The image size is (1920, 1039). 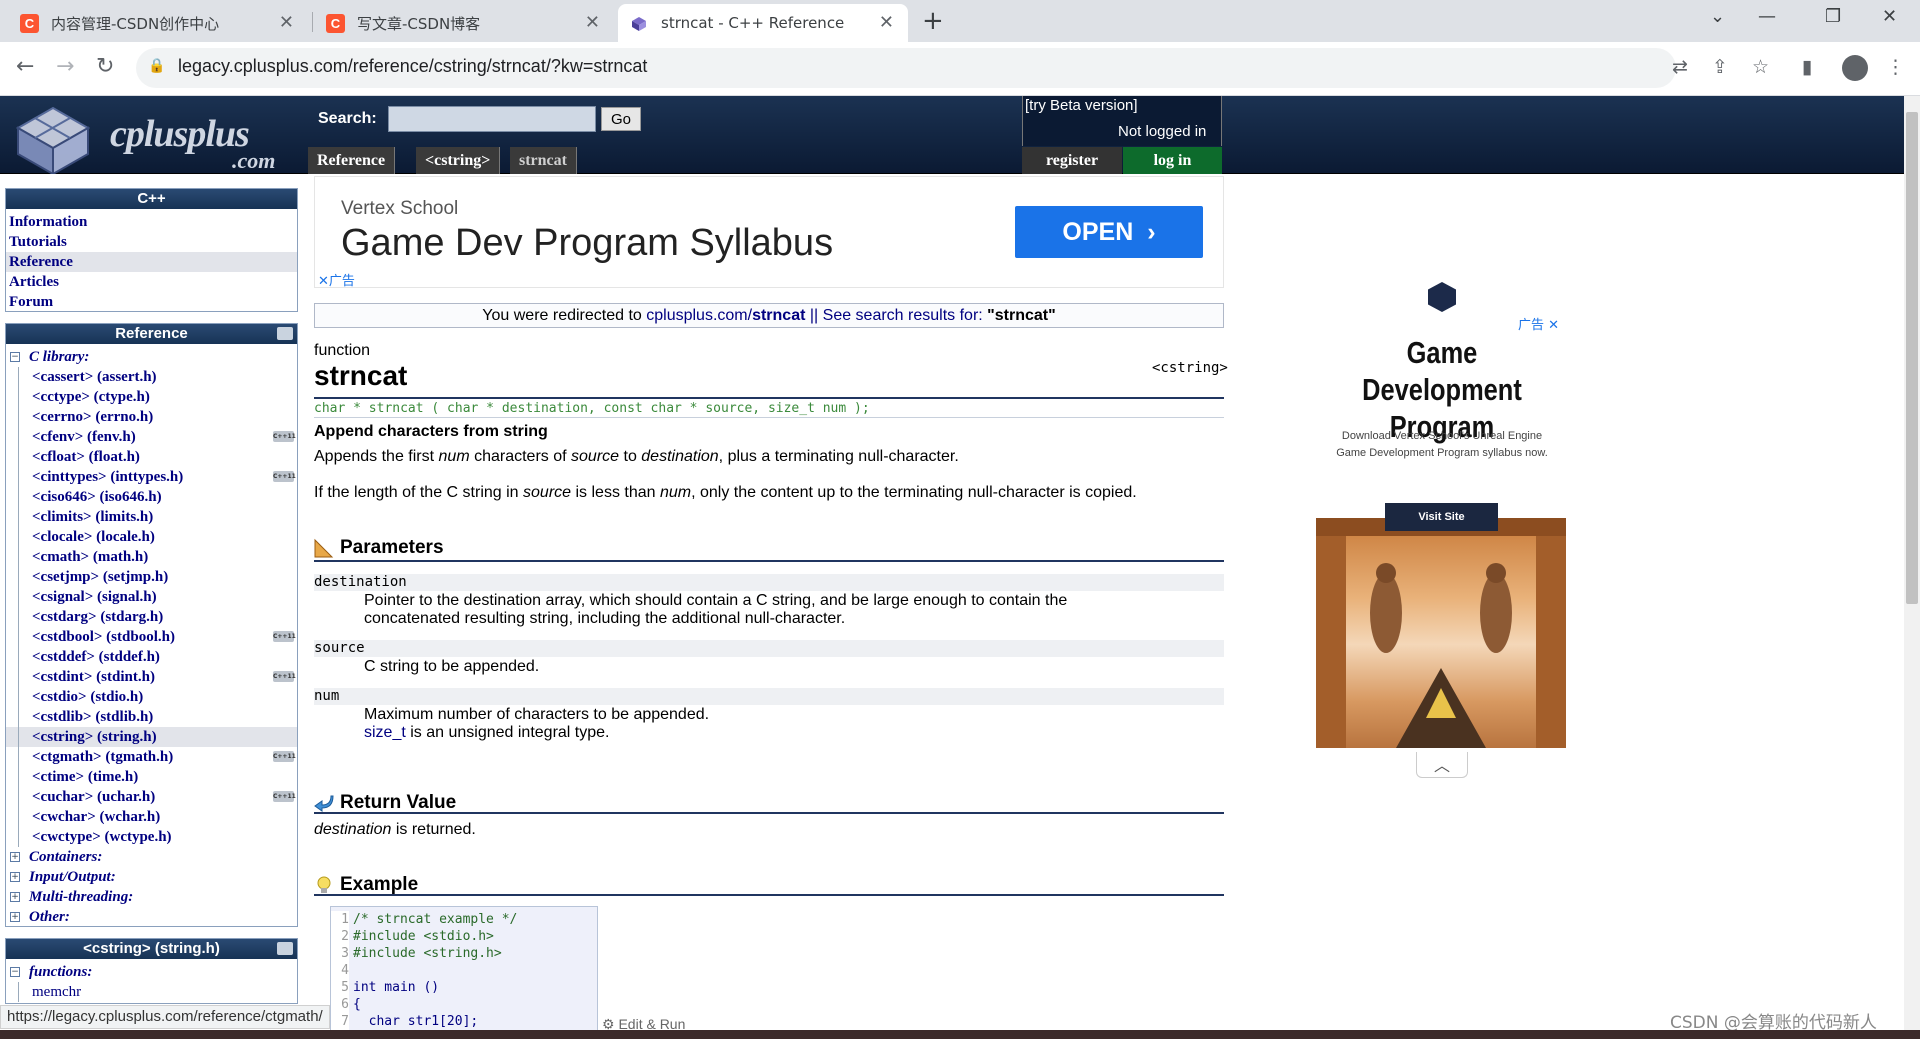 I want to click on close-window-icon: ✕, so click(x=1889, y=16).